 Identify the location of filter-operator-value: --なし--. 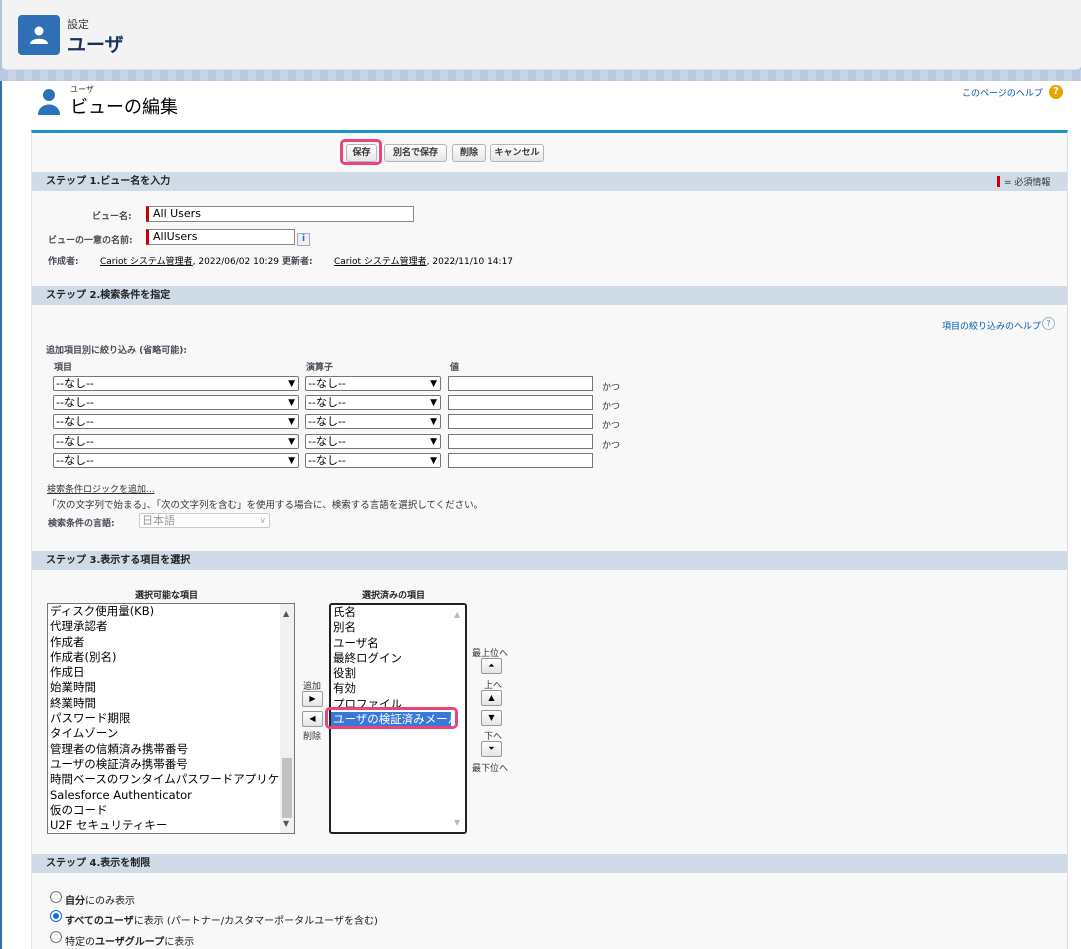
(327, 402).